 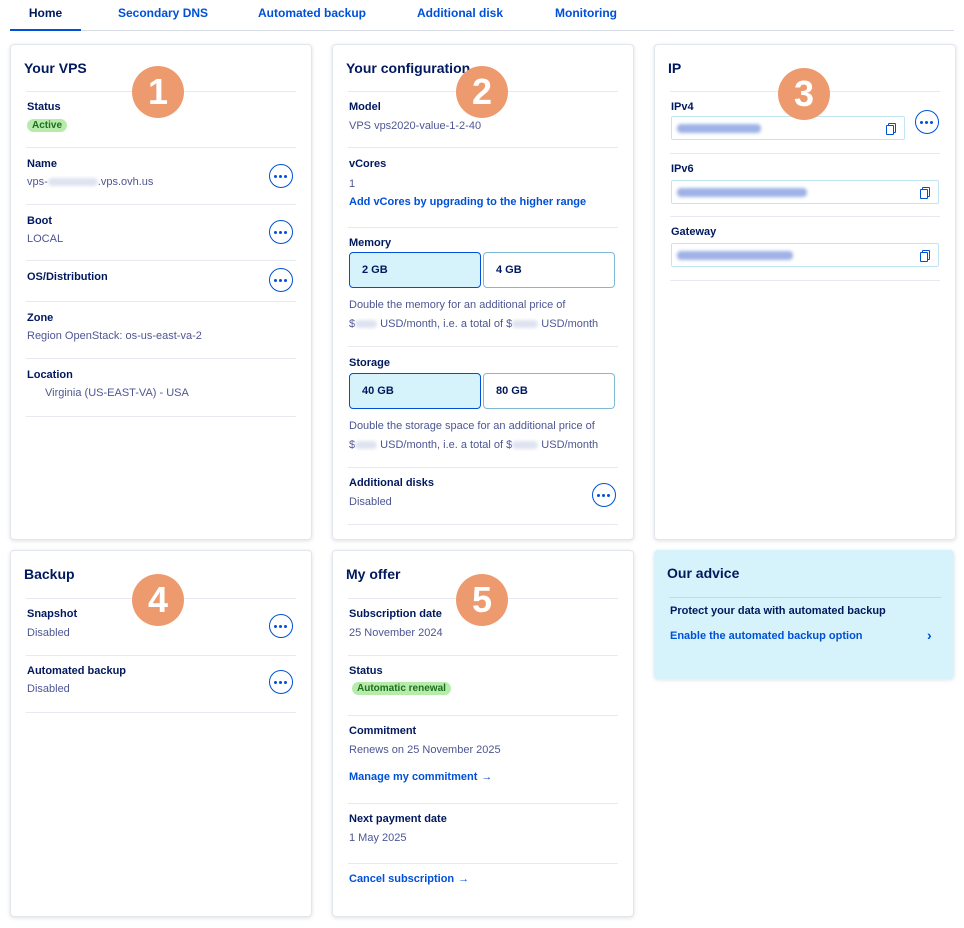 What do you see at coordinates (420, 777) in the screenshot?
I see `manage-commitment-link: Manage my commitment →` at bounding box center [420, 777].